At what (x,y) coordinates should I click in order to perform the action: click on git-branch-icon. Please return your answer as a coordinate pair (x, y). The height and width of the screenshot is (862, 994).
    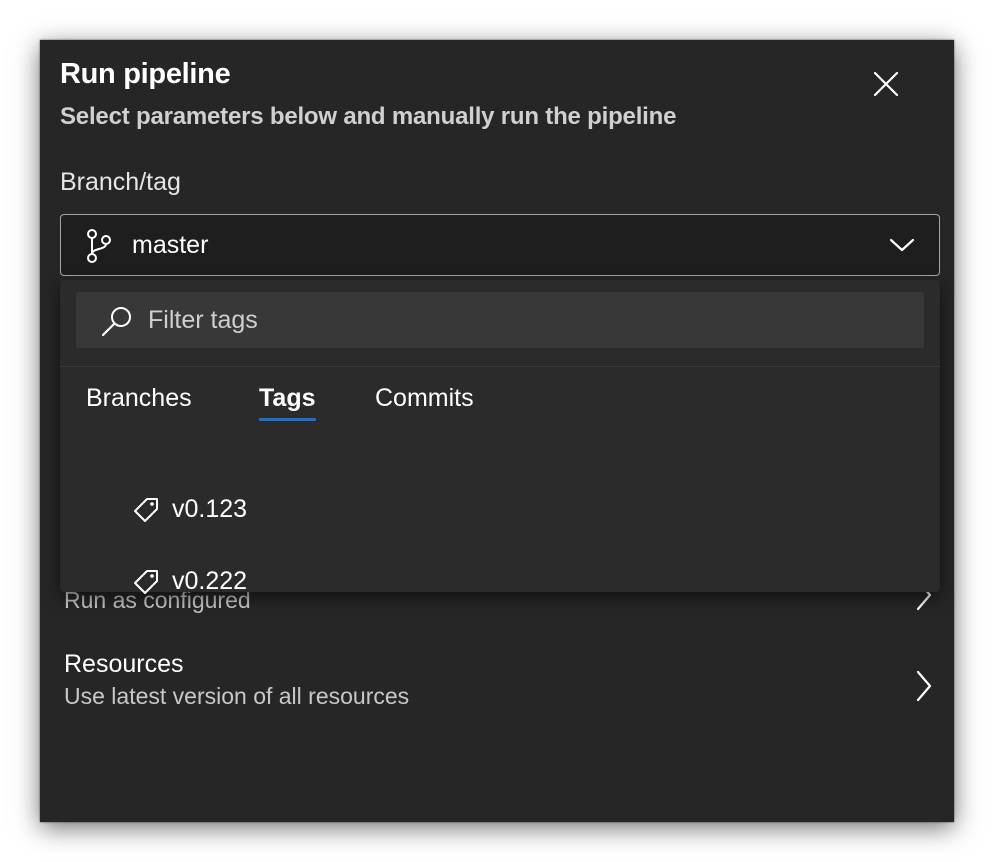
    Looking at the image, I should click on (99, 246).